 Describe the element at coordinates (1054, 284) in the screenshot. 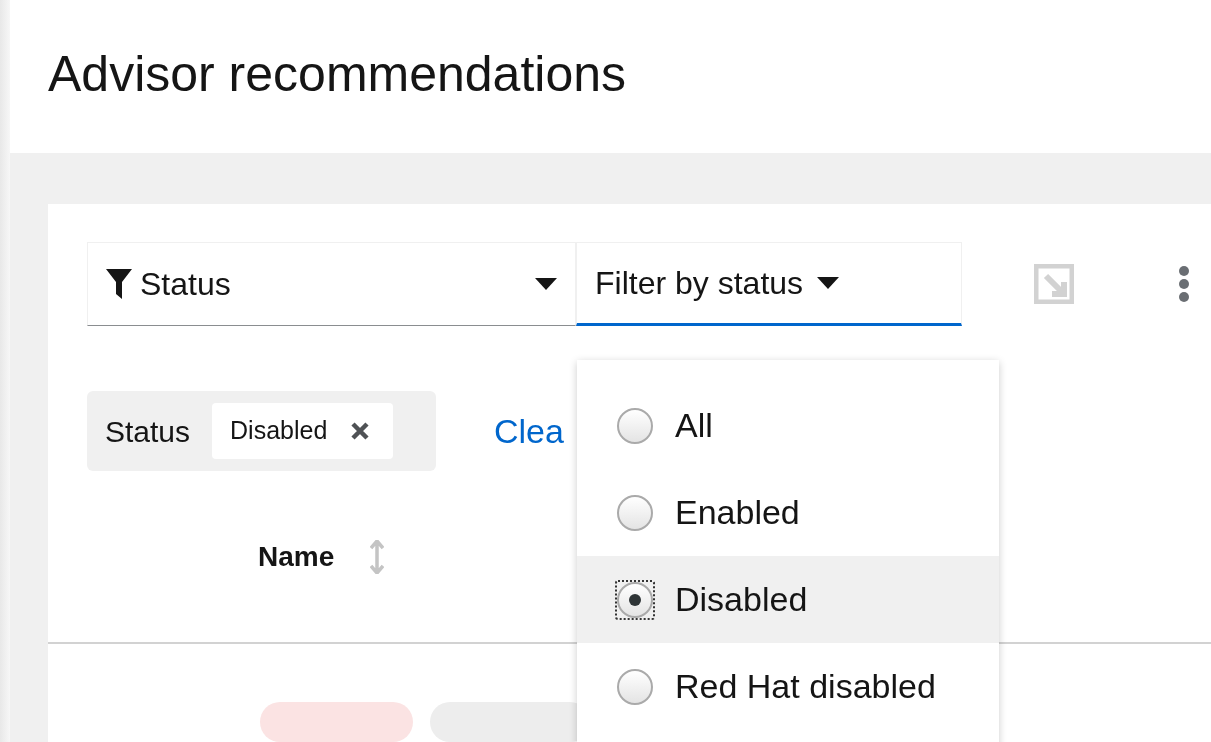

I see `export-icon` at that location.